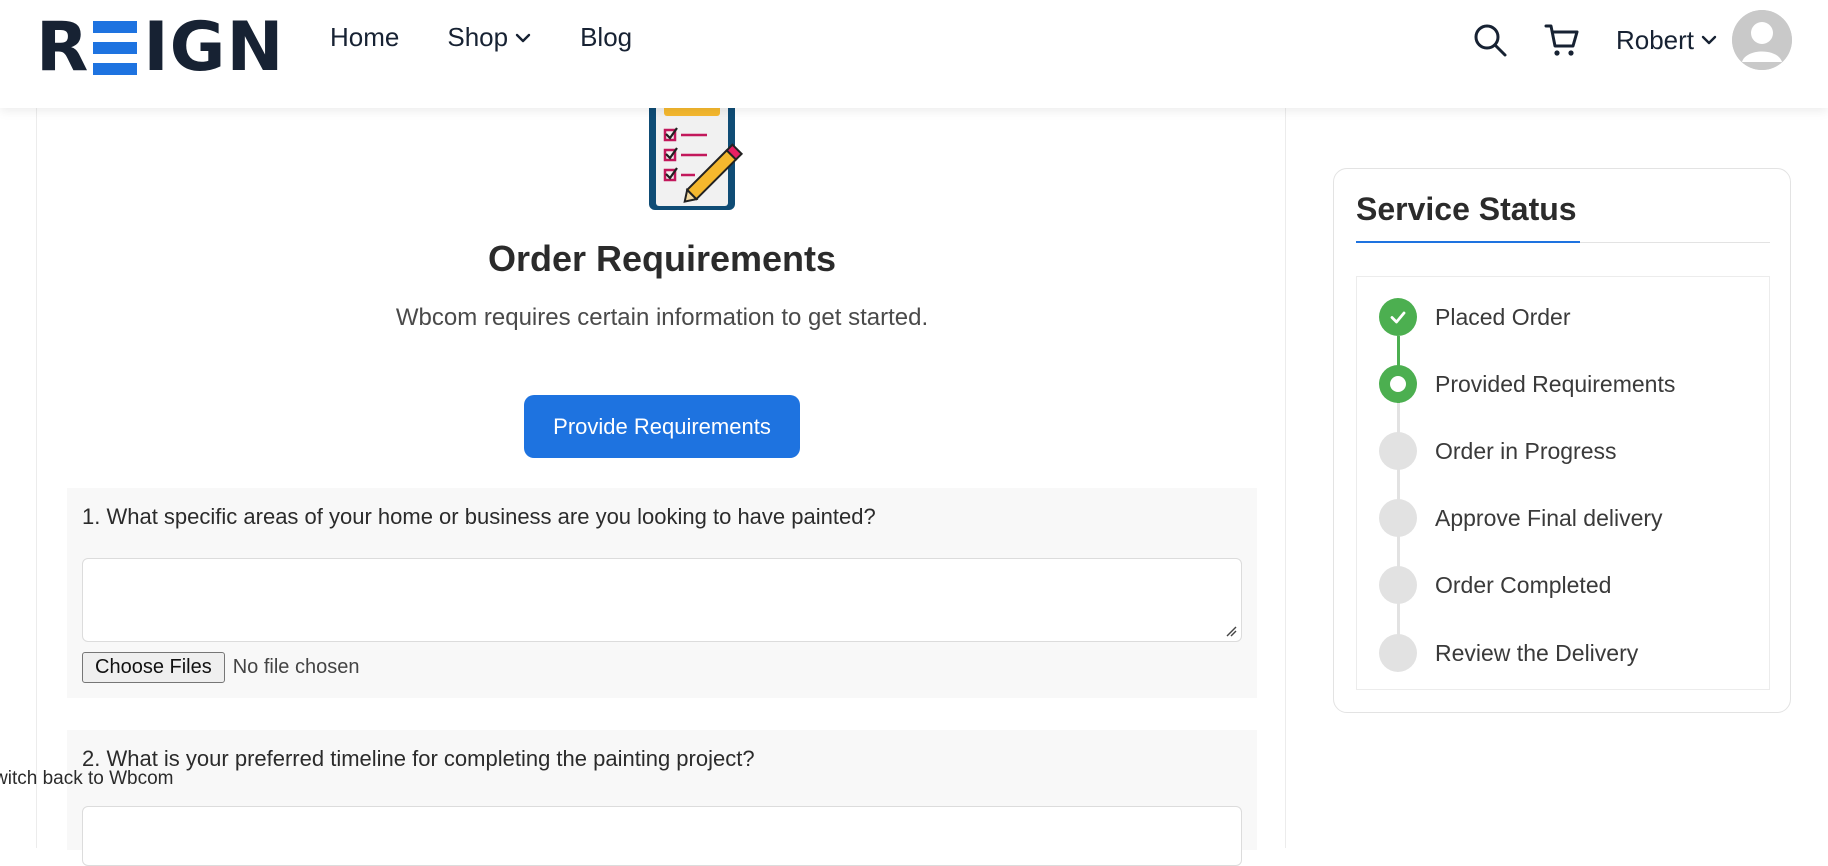 This screenshot has height=866, width=1828. I want to click on user-name-label: Robert, so click(1654, 39).